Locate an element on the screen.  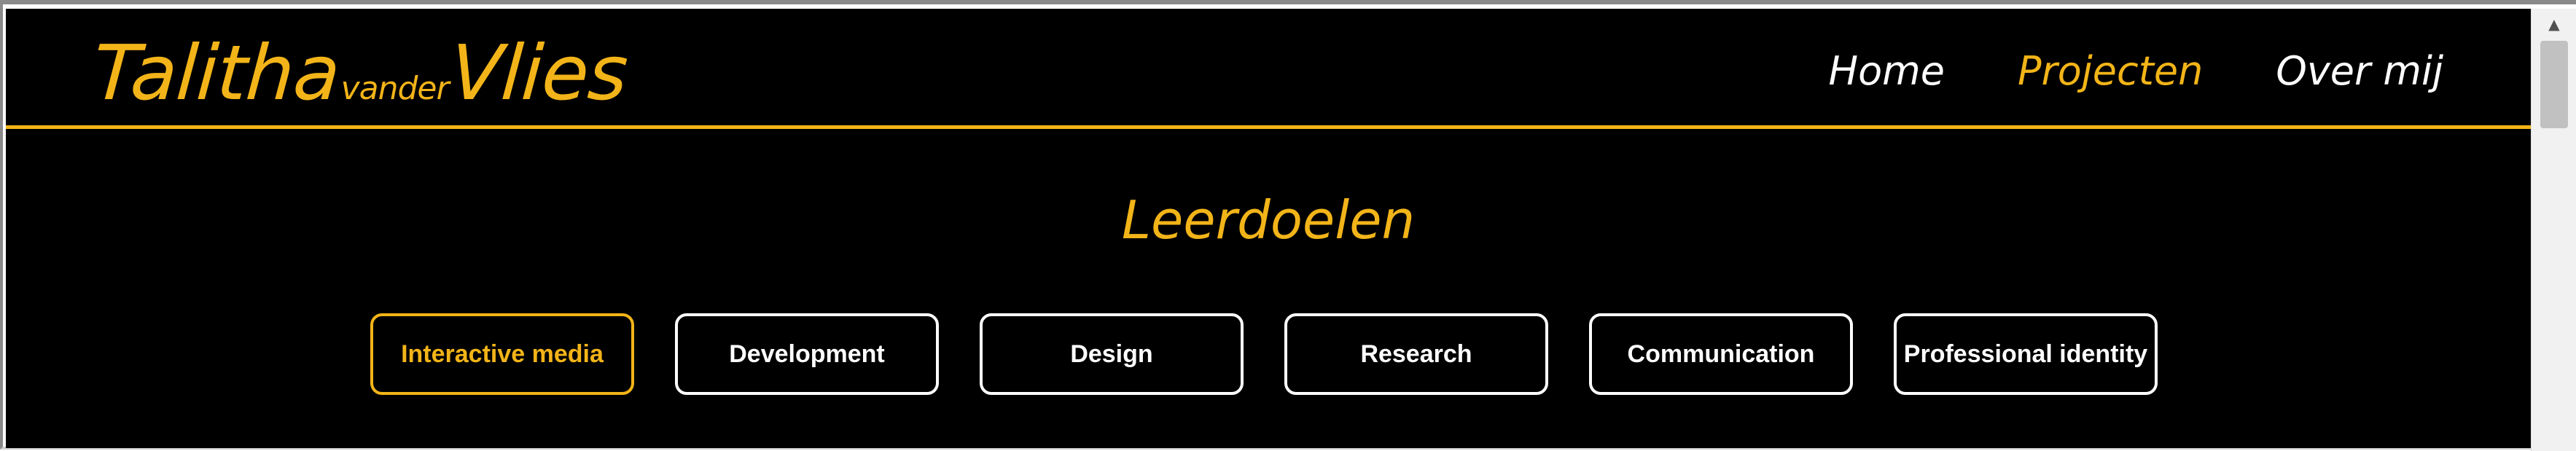
nav-link-projecten: Projecten is located at coordinates (2110, 72).